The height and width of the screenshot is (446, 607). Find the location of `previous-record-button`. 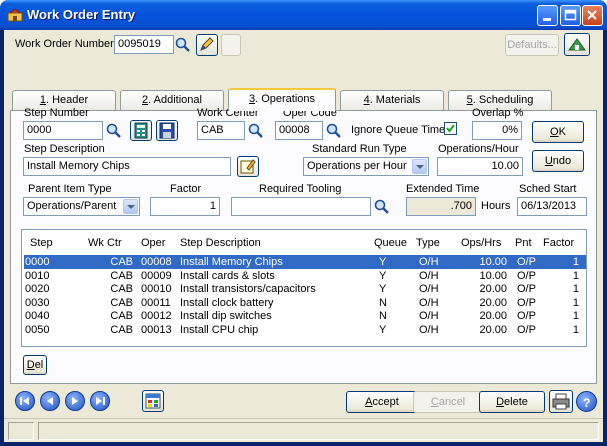

previous-record-button is located at coordinates (50, 401).